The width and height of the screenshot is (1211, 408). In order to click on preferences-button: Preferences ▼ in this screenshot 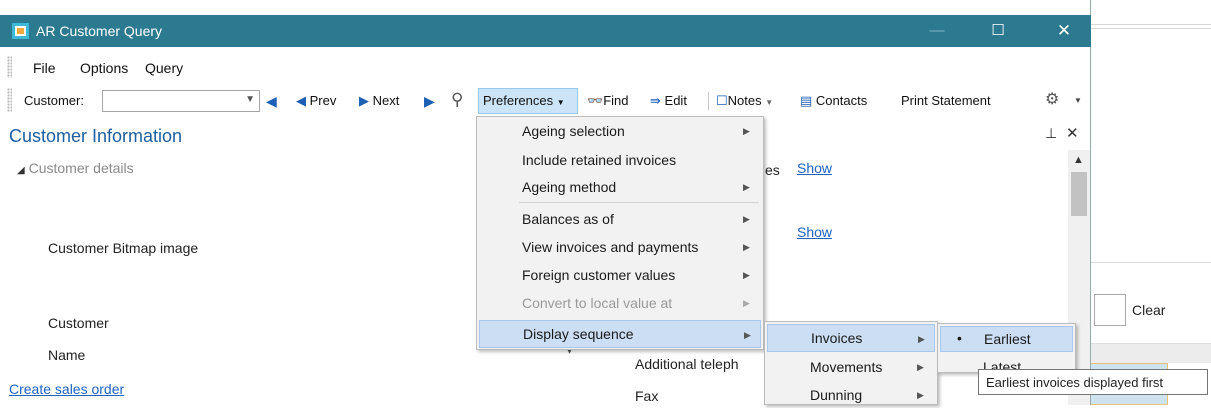, I will do `click(524, 100)`.